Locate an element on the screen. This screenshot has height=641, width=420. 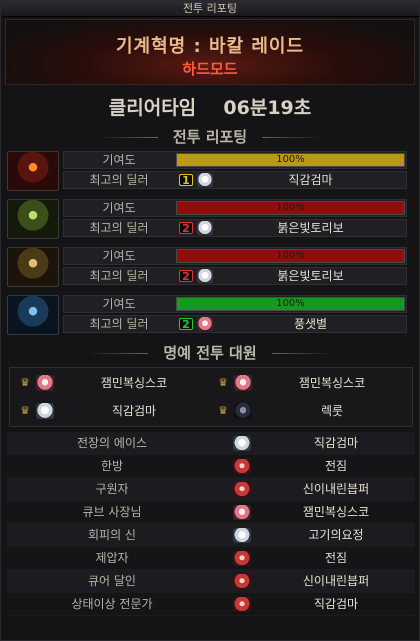
rank-badge: 1 is located at coordinates (186, 180).